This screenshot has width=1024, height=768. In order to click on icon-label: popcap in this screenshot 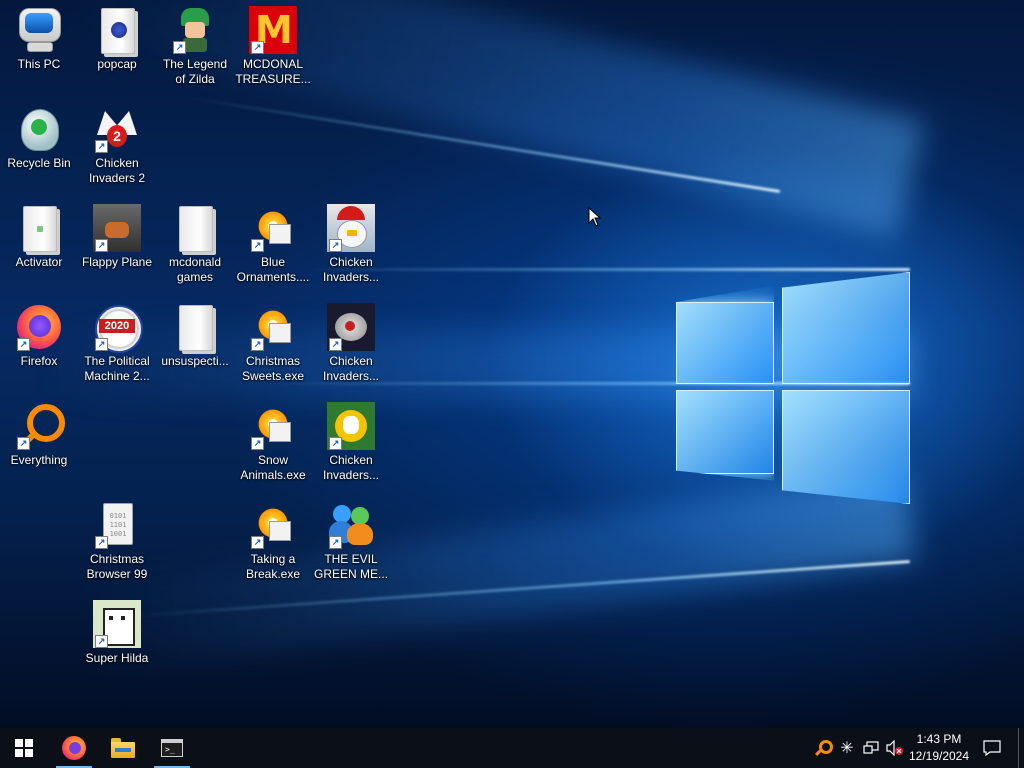, I will do `click(117, 64)`.